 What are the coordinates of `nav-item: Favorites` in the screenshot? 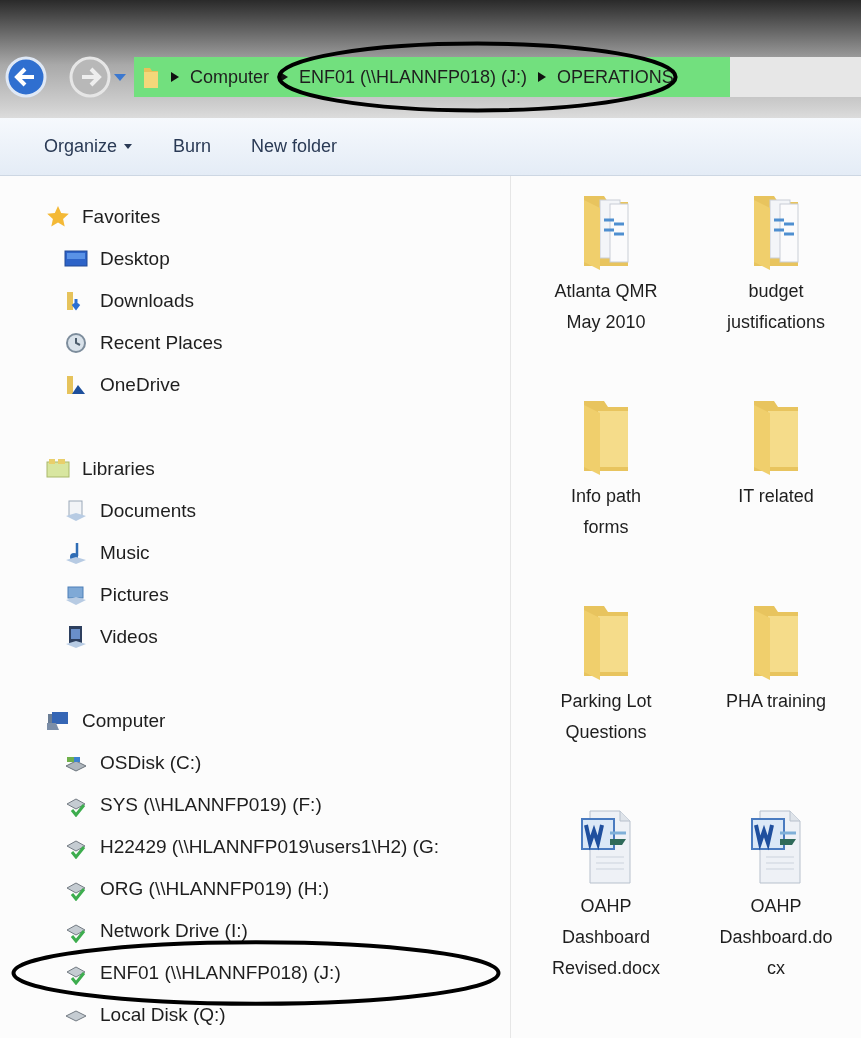 It's located at (121, 217).